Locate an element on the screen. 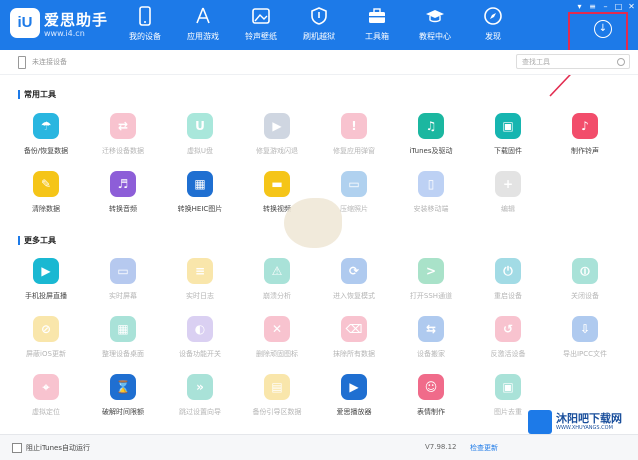 The image size is (638, 460). tool-item: ◐ 设备功能开关 is located at coordinates (200, 344).